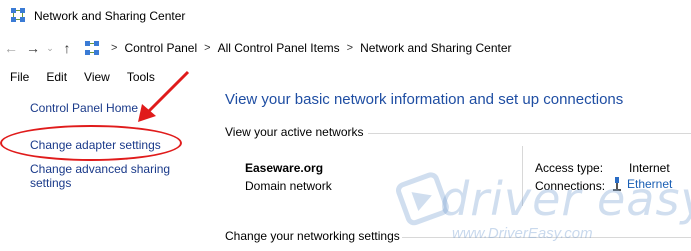 The width and height of the screenshot is (691, 251). Describe the element at coordinates (565, 199) in the screenshot. I see `watermark-brand: driver easy` at that location.